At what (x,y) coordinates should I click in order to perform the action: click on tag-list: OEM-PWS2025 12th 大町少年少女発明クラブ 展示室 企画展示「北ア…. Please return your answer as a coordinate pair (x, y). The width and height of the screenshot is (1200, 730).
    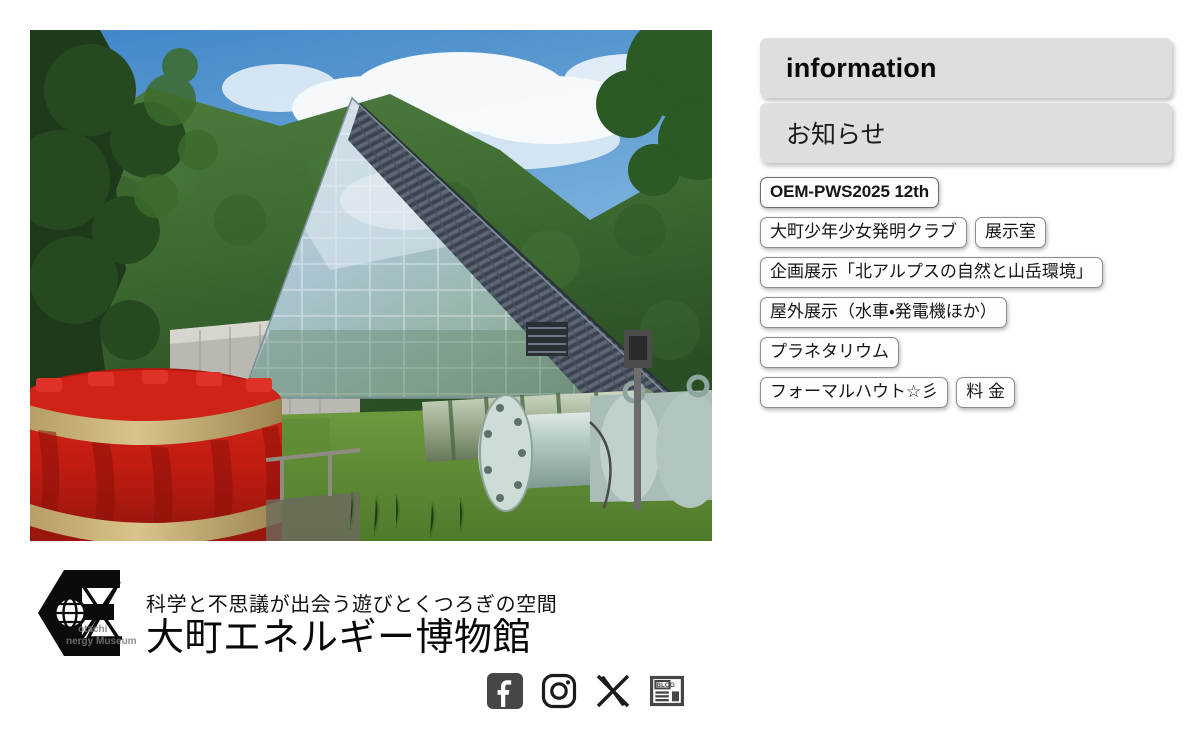
    Looking at the image, I should click on (966, 292).